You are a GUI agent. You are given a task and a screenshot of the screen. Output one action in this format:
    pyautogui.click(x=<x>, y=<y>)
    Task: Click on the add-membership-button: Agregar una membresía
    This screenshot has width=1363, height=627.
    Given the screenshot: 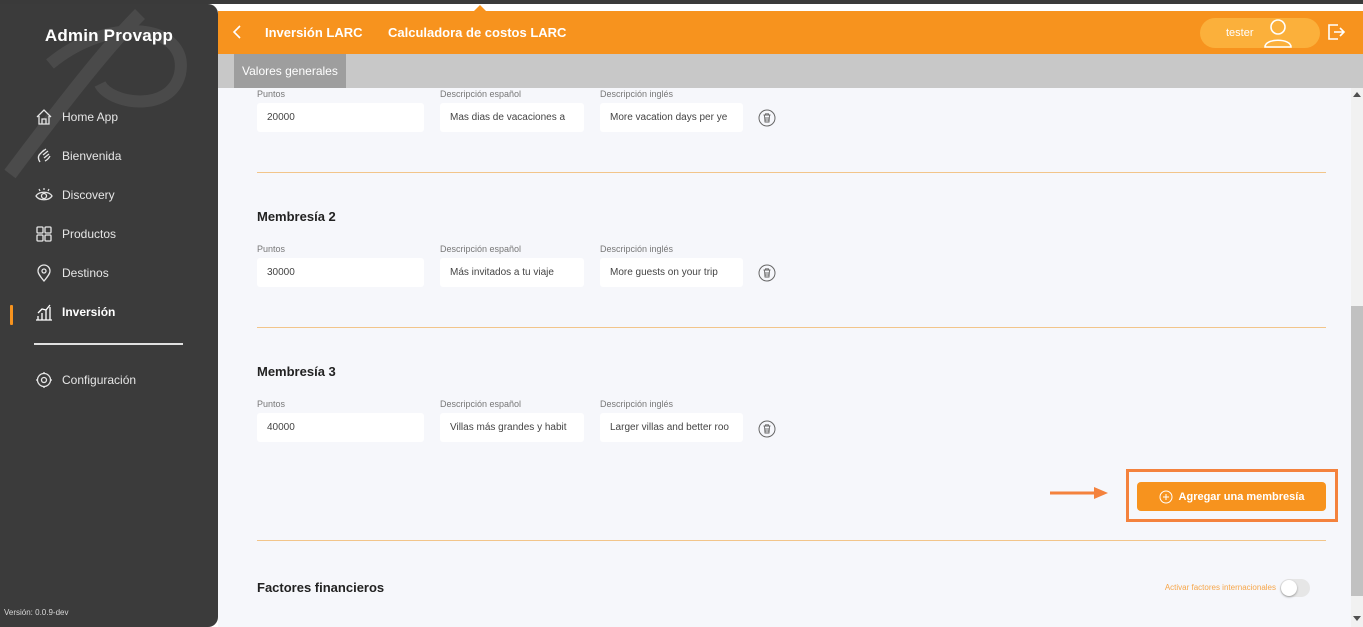 What is the action you would take?
    pyautogui.click(x=1231, y=496)
    